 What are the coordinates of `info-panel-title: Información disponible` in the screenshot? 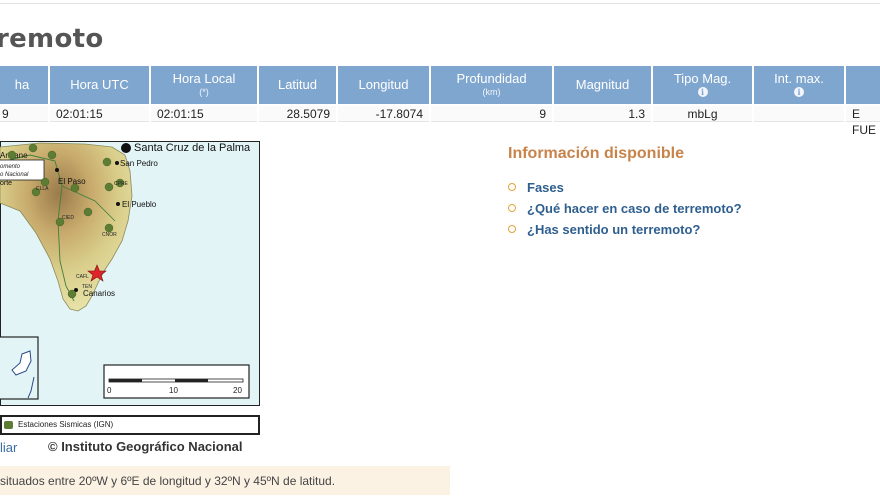 It's located at (596, 153).